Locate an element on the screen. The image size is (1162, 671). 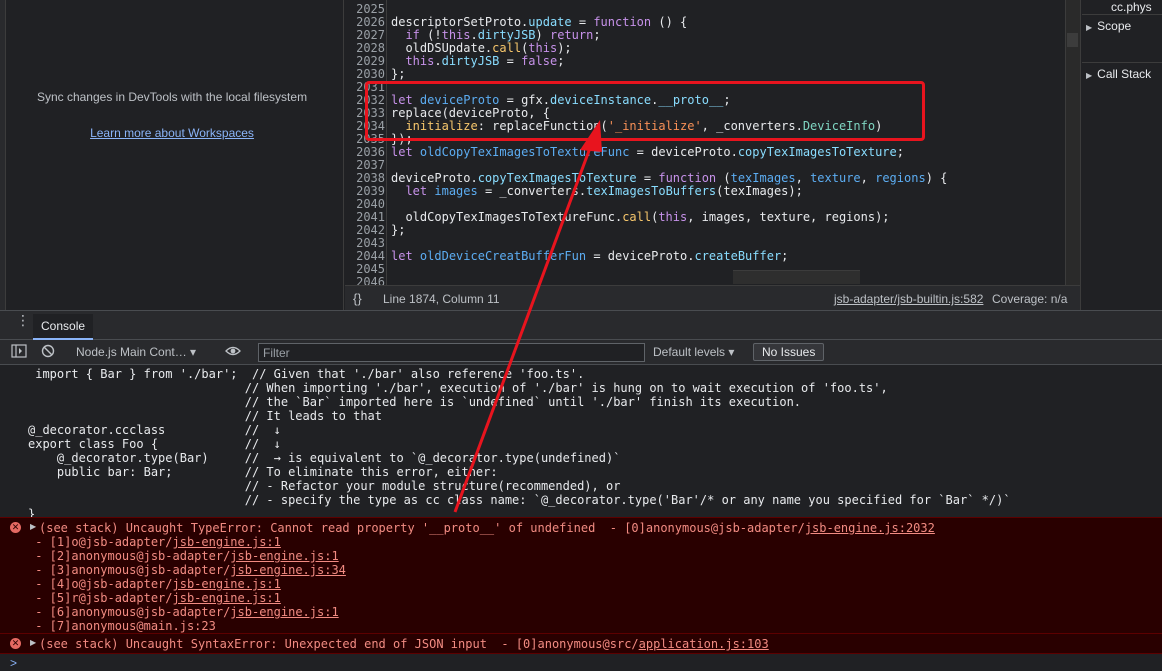
stack-frame-text: - [4]o@jsb-adapter/ is located at coordinates (100, 584).